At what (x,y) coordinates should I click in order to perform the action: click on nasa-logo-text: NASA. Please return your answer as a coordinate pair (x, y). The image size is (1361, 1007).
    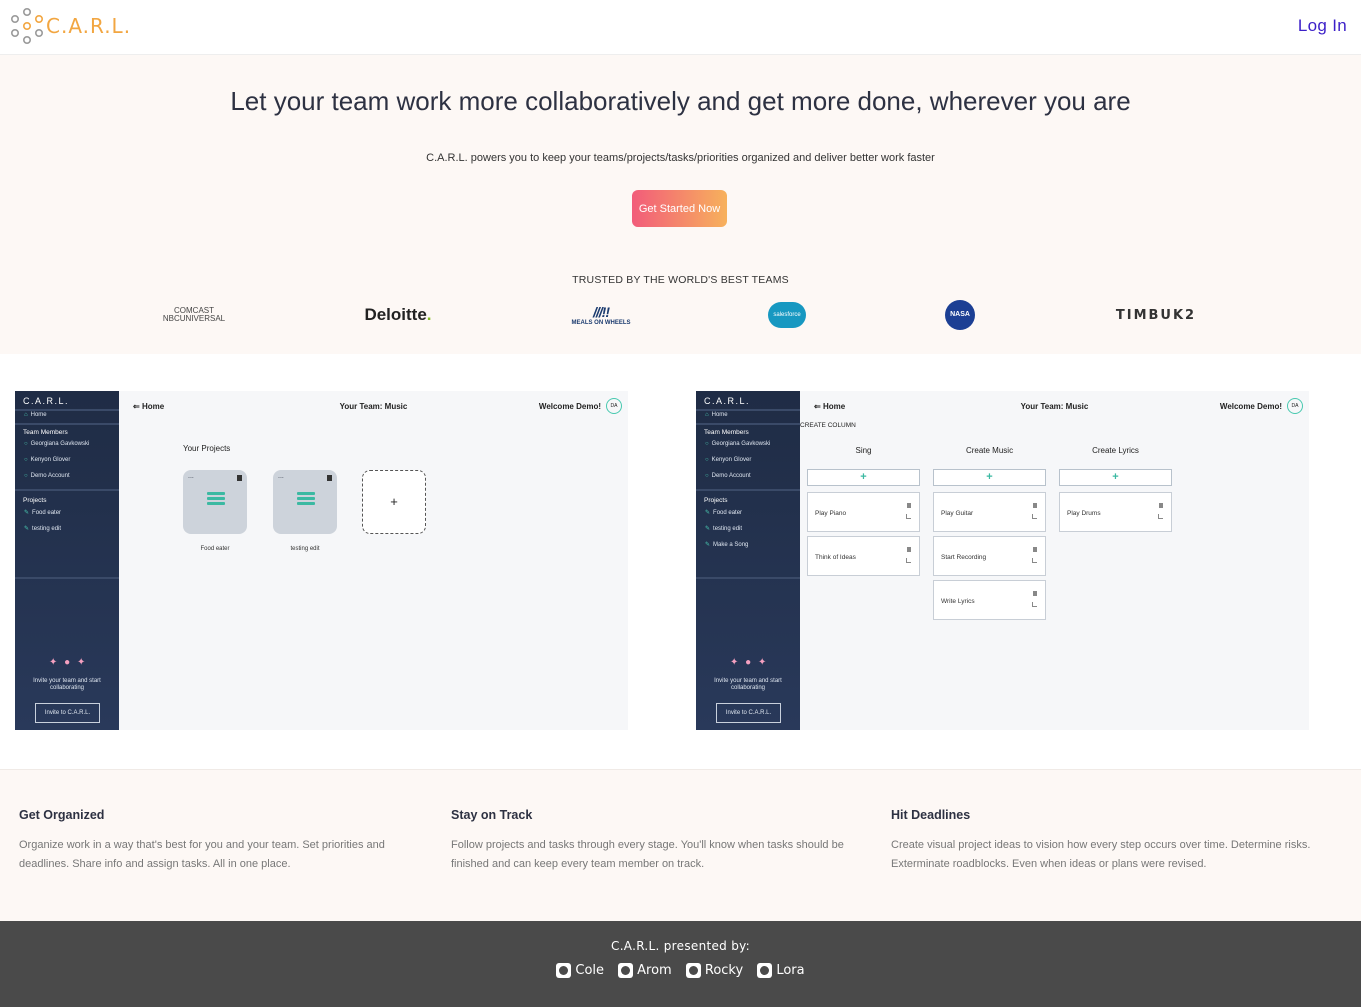
    Looking at the image, I should click on (960, 315).